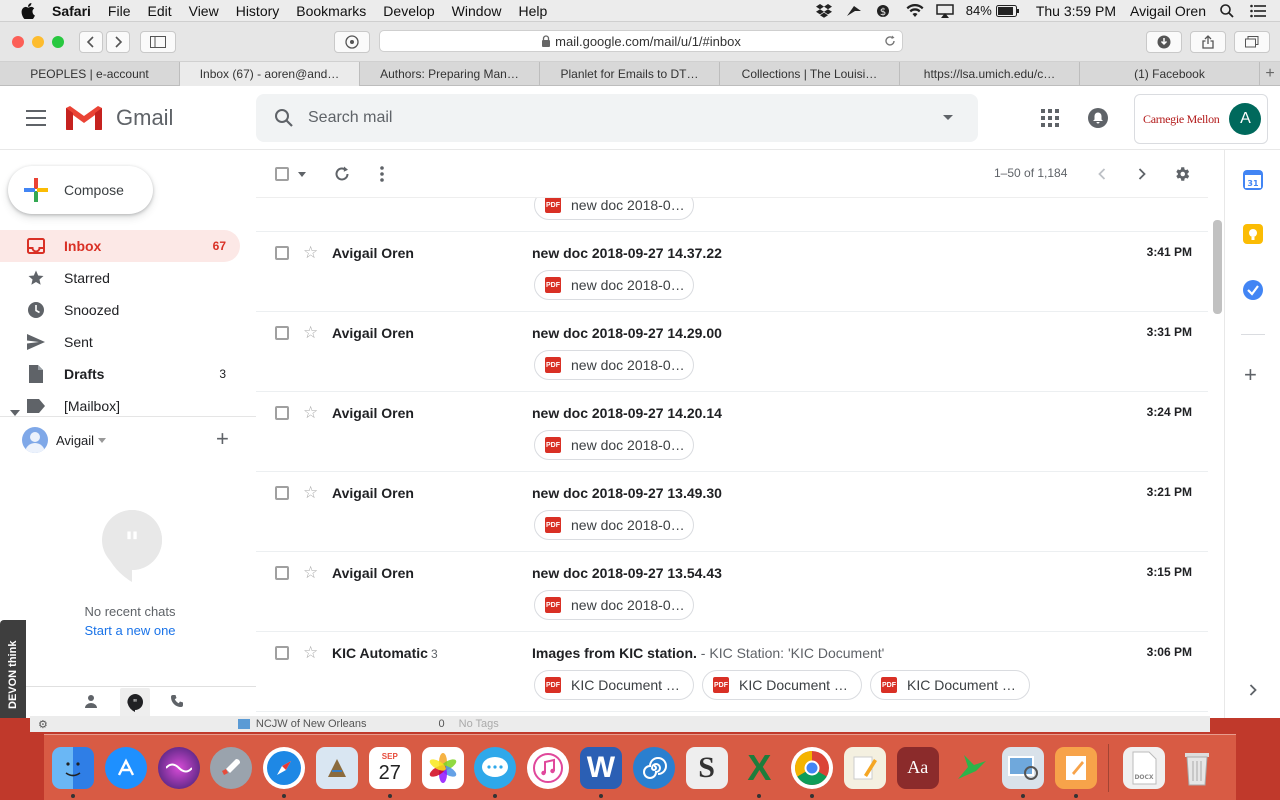  Describe the element at coordinates (1252, 42) in the screenshot. I see `tab-overview-button` at that location.